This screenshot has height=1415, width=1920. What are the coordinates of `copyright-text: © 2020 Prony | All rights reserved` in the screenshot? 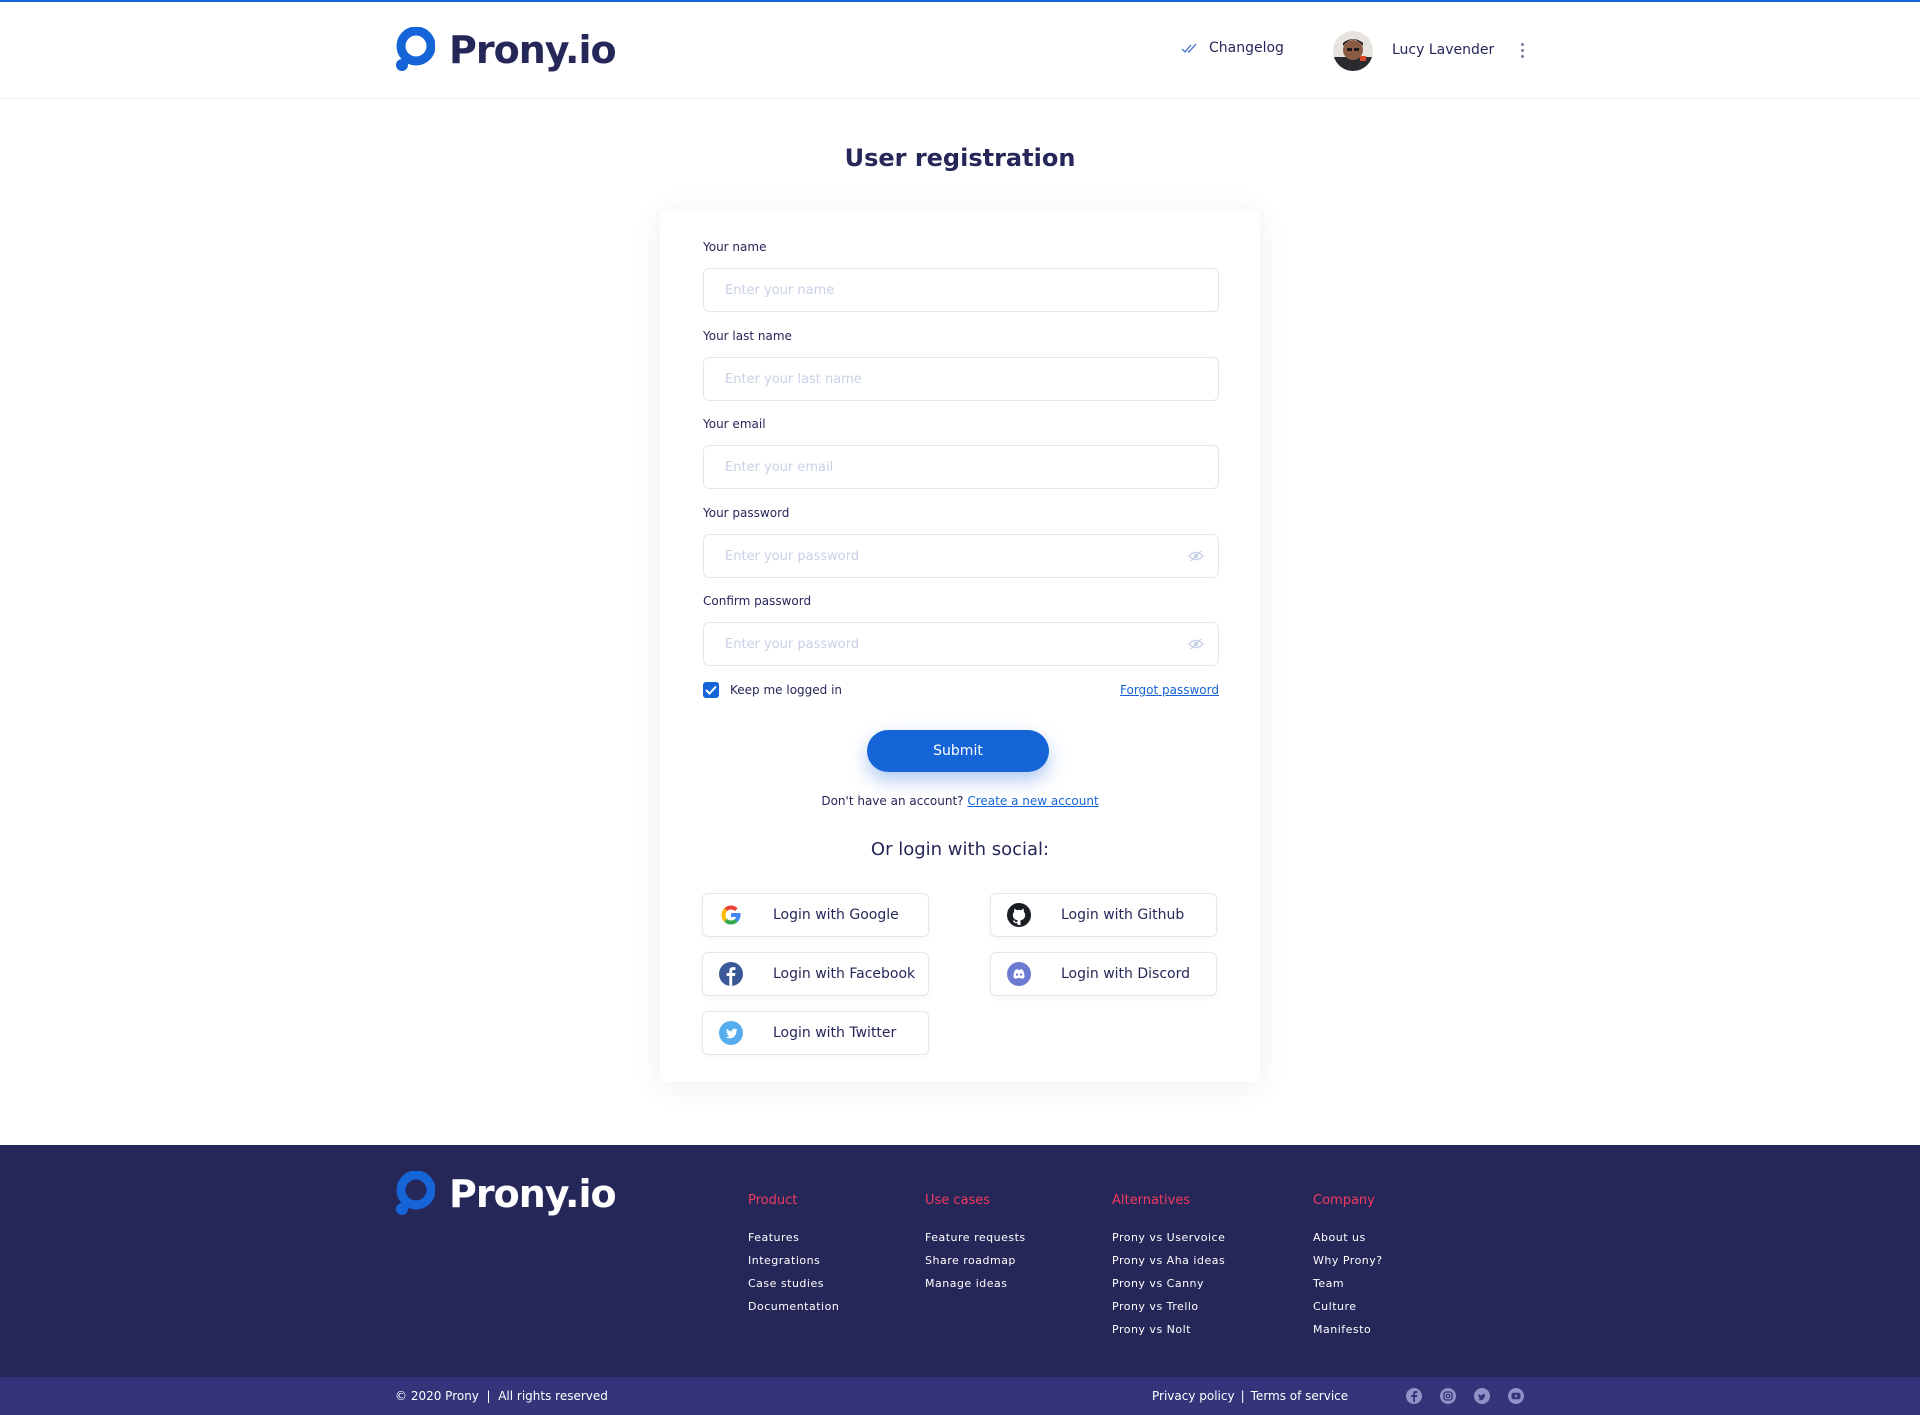 It's located at (501, 1396).